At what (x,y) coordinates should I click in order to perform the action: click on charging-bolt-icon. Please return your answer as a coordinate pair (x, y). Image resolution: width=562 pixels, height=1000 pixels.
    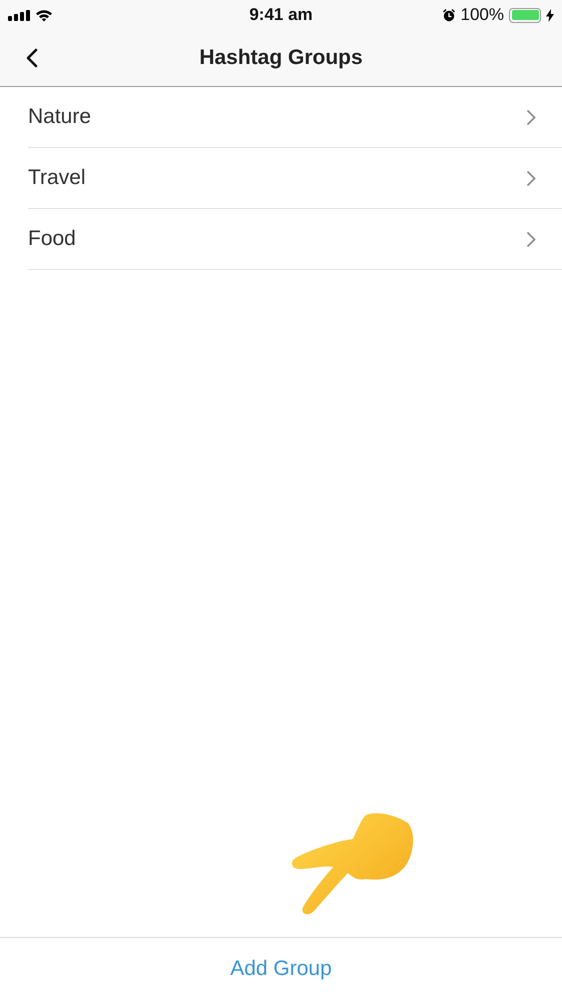
    Looking at the image, I should click on (550, 15).